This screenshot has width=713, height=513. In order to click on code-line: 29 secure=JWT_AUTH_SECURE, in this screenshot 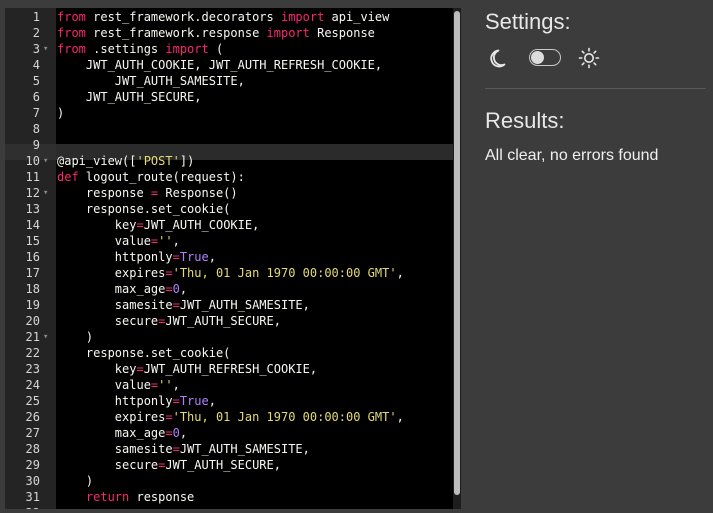, I will do `click(229, 465)`.